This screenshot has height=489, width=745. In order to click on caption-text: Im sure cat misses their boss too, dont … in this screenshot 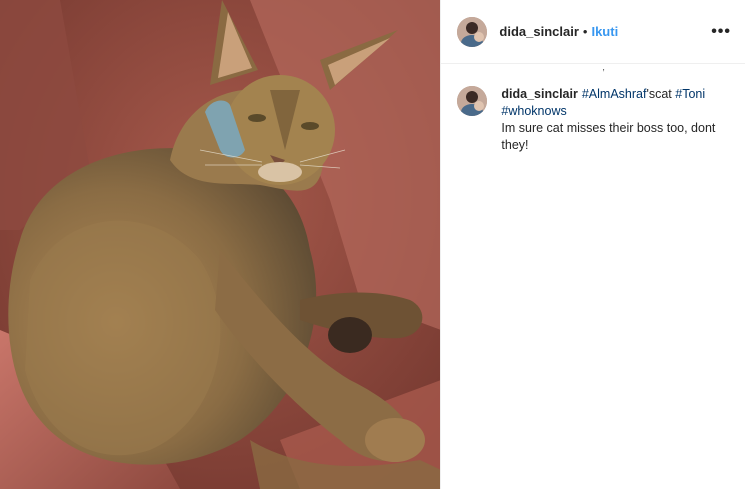, I will do `click(608, 136)`.